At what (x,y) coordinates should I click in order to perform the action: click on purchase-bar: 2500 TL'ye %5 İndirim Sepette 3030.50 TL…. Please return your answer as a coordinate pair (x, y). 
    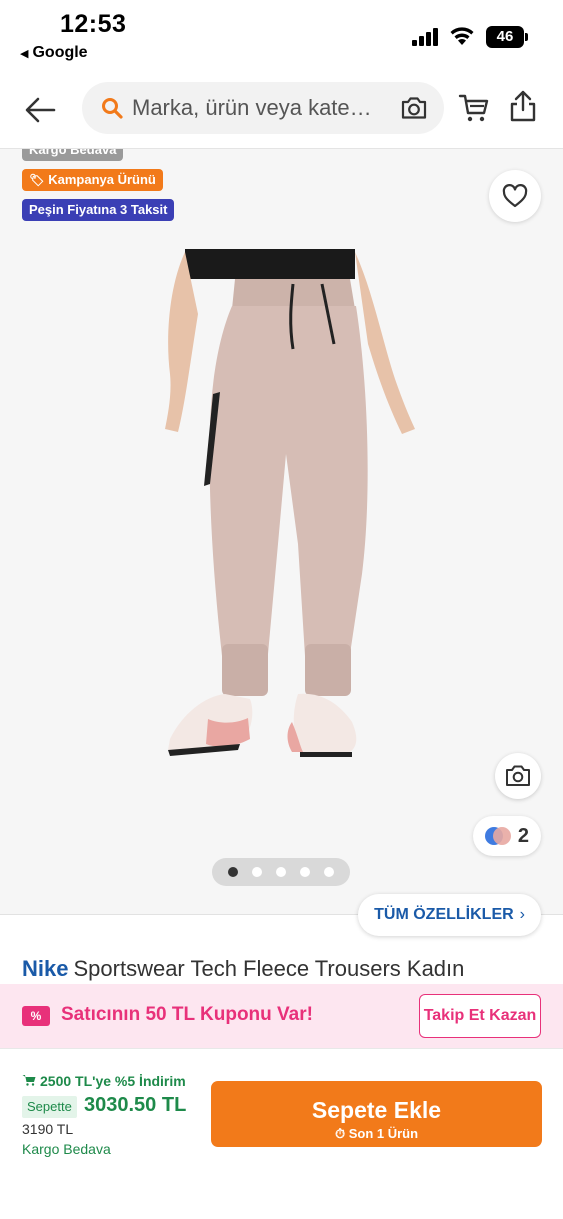
    Looking at the image, I should click on (281, 1133).